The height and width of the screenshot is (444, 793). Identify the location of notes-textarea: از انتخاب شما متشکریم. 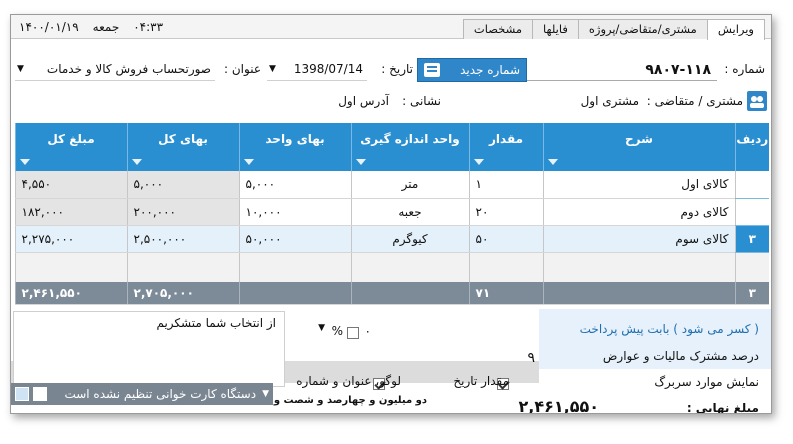
(149, 349).